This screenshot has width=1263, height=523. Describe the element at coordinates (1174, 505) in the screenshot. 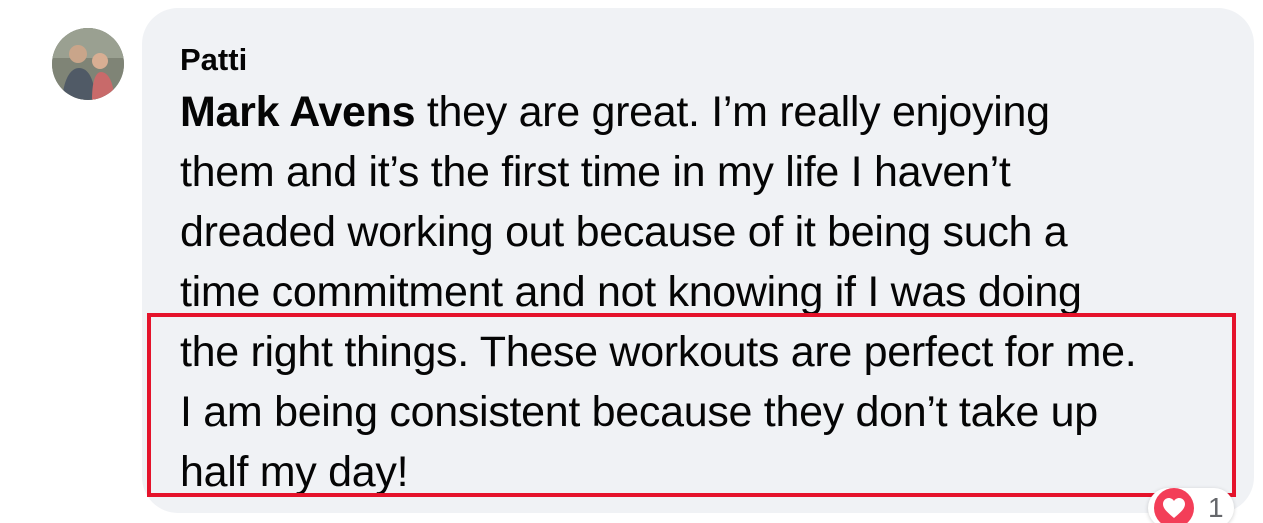

I see `heart-icon` at that location.